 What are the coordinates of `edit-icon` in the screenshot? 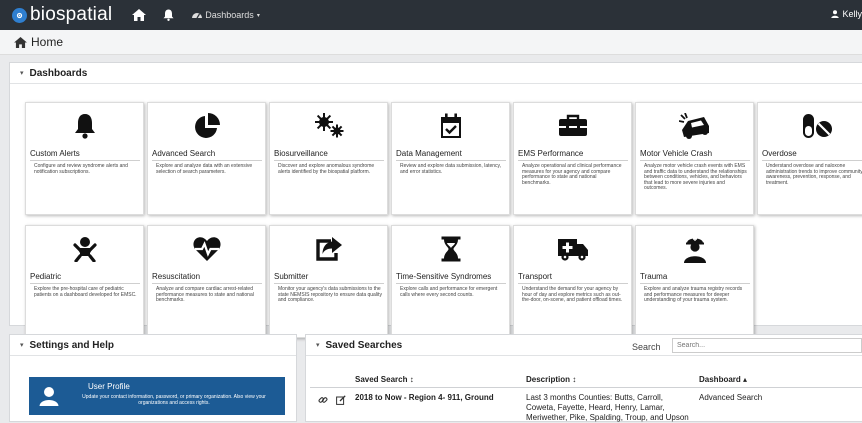 It's located at (341, 401).